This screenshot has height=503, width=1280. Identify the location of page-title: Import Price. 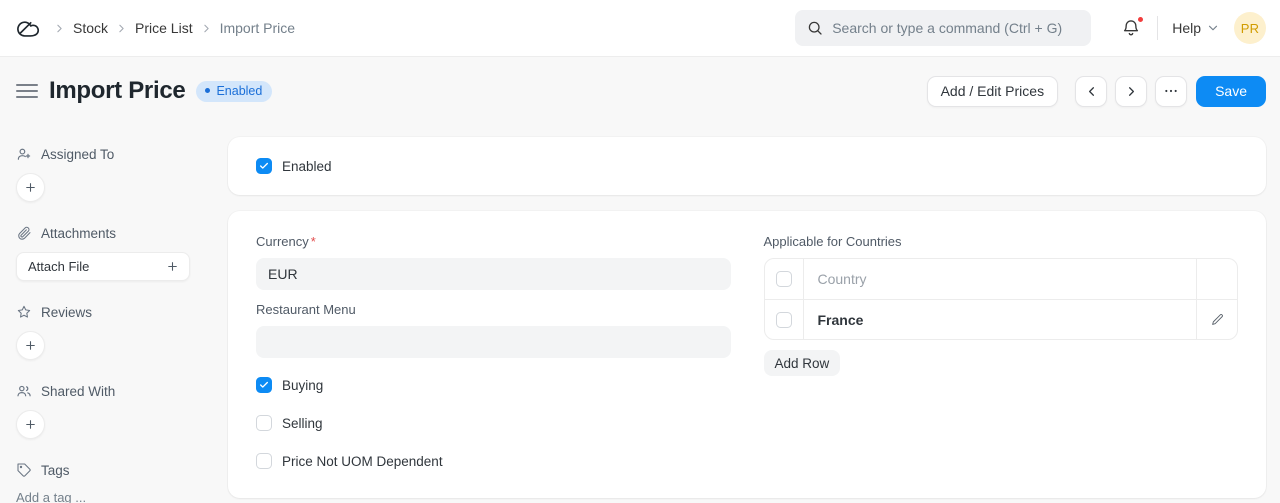
(117, 90).